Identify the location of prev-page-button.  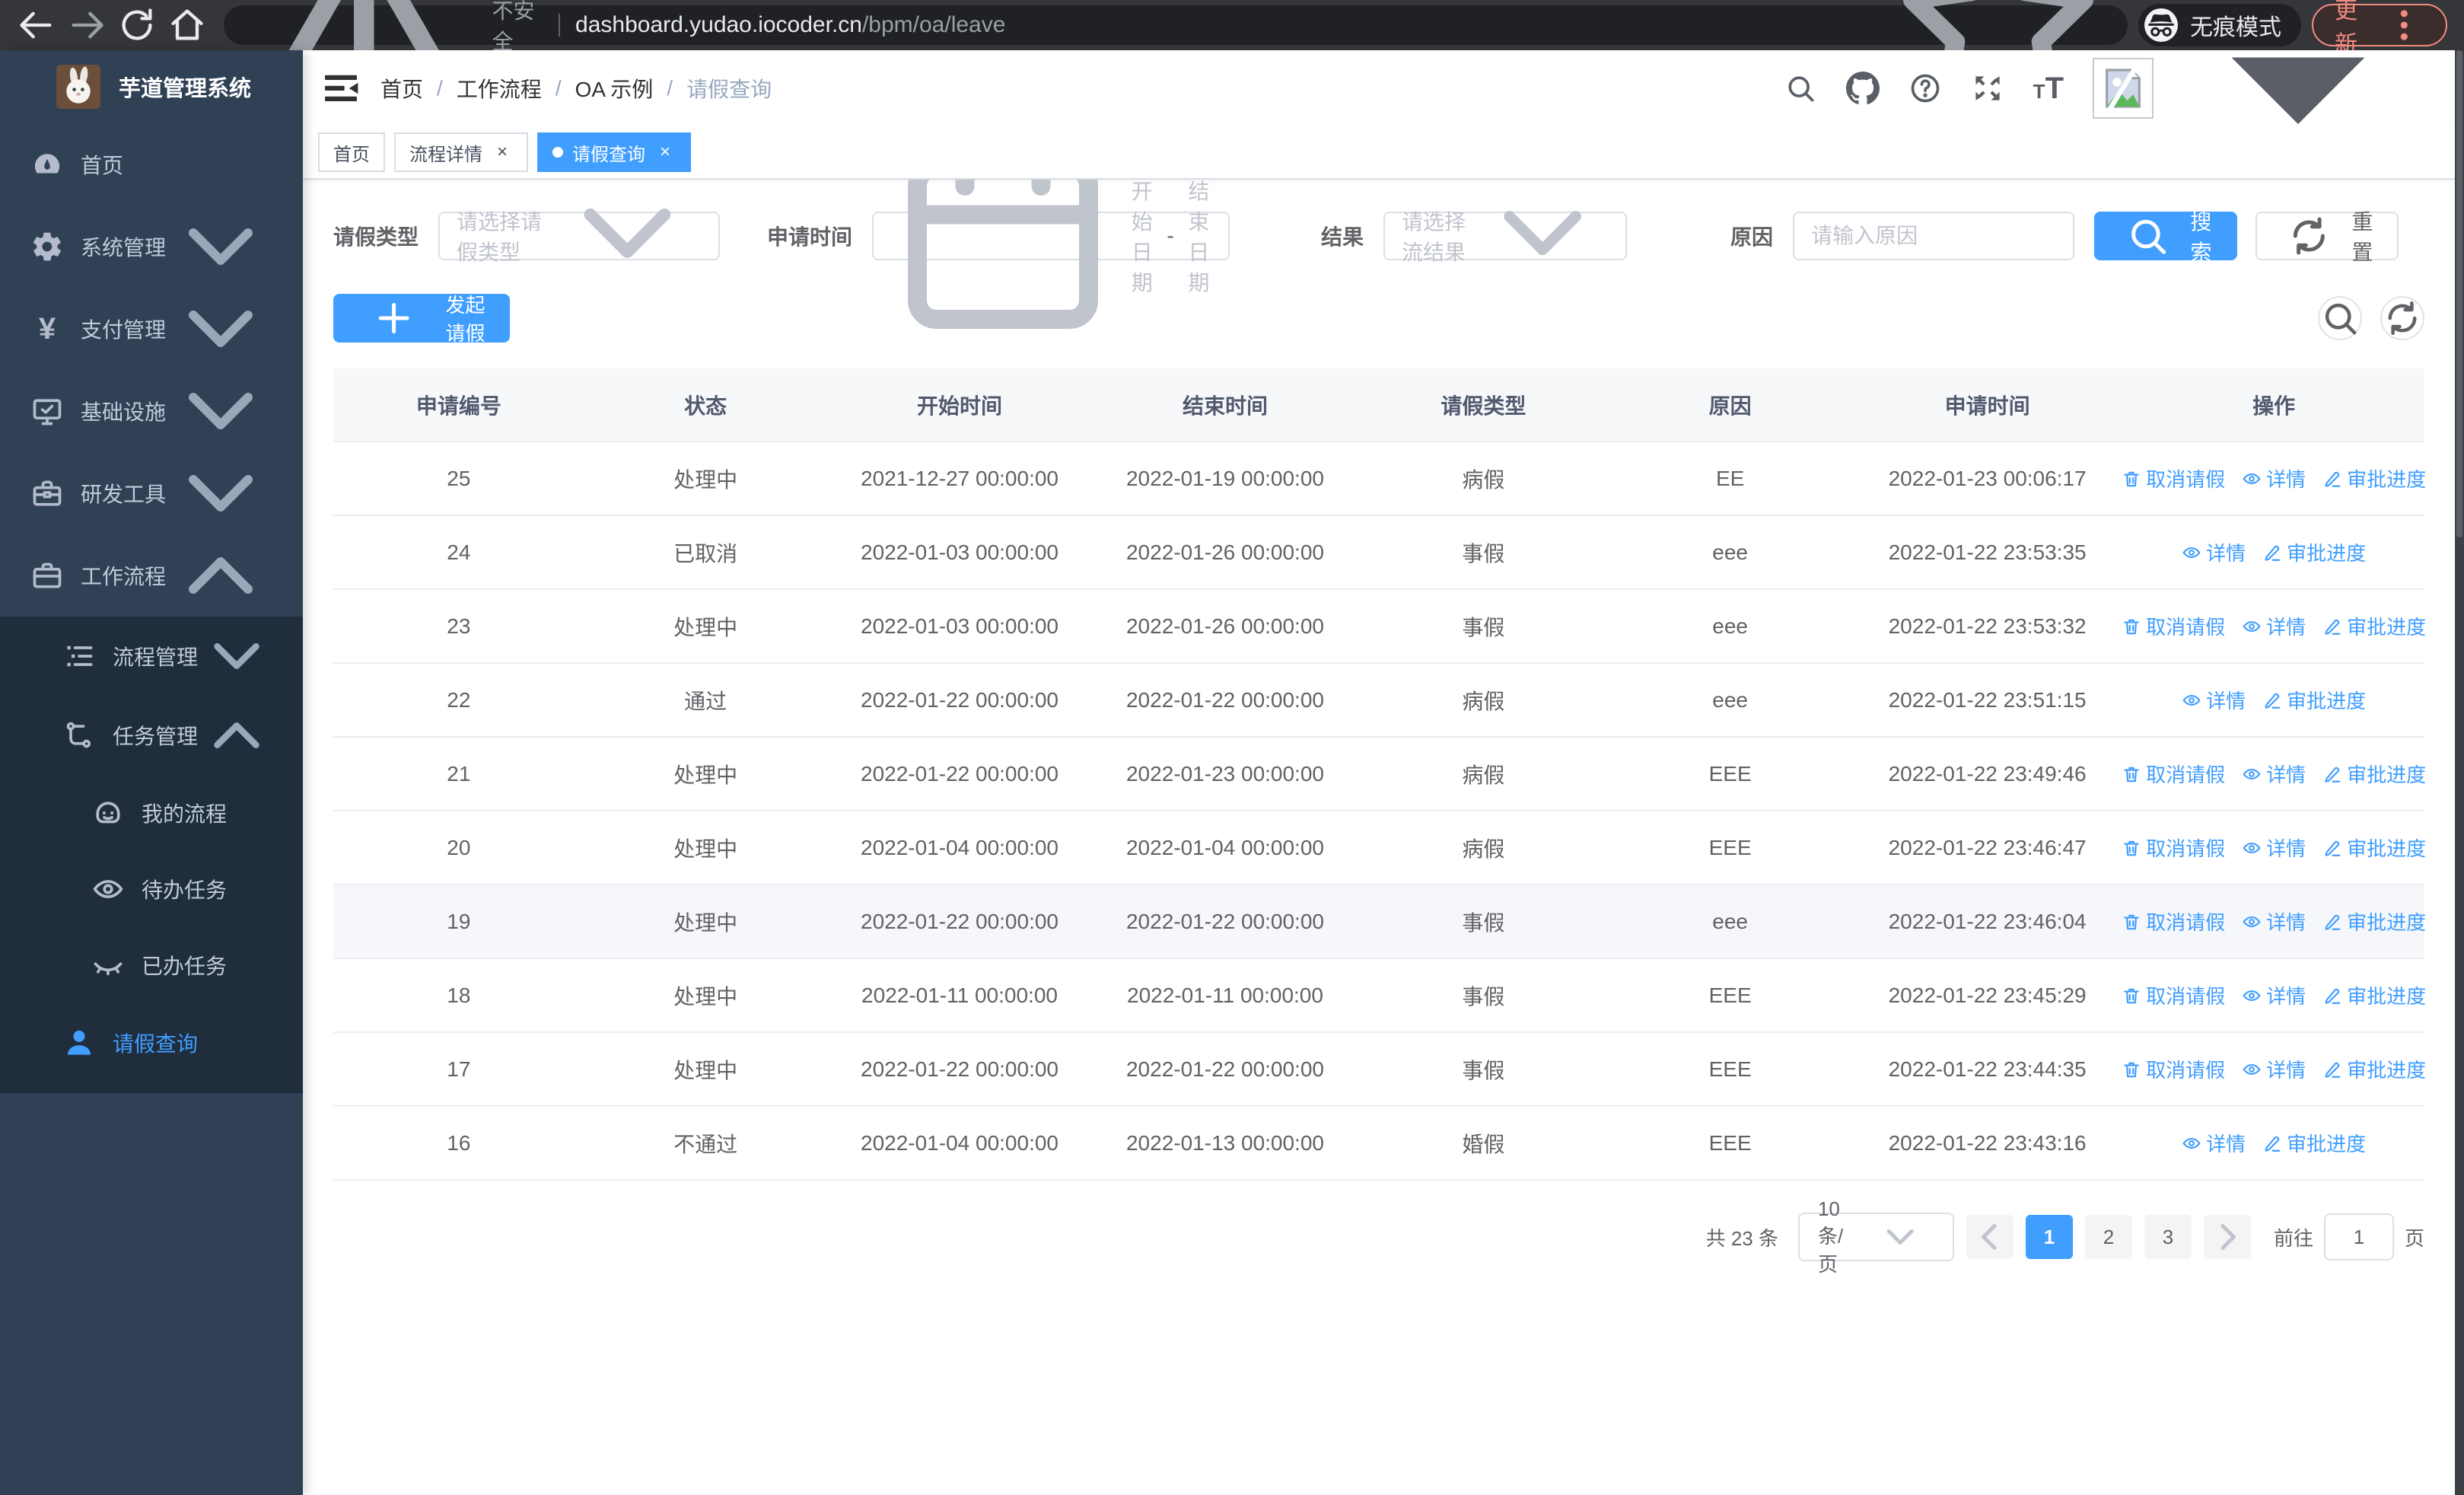
(1990, 1237).